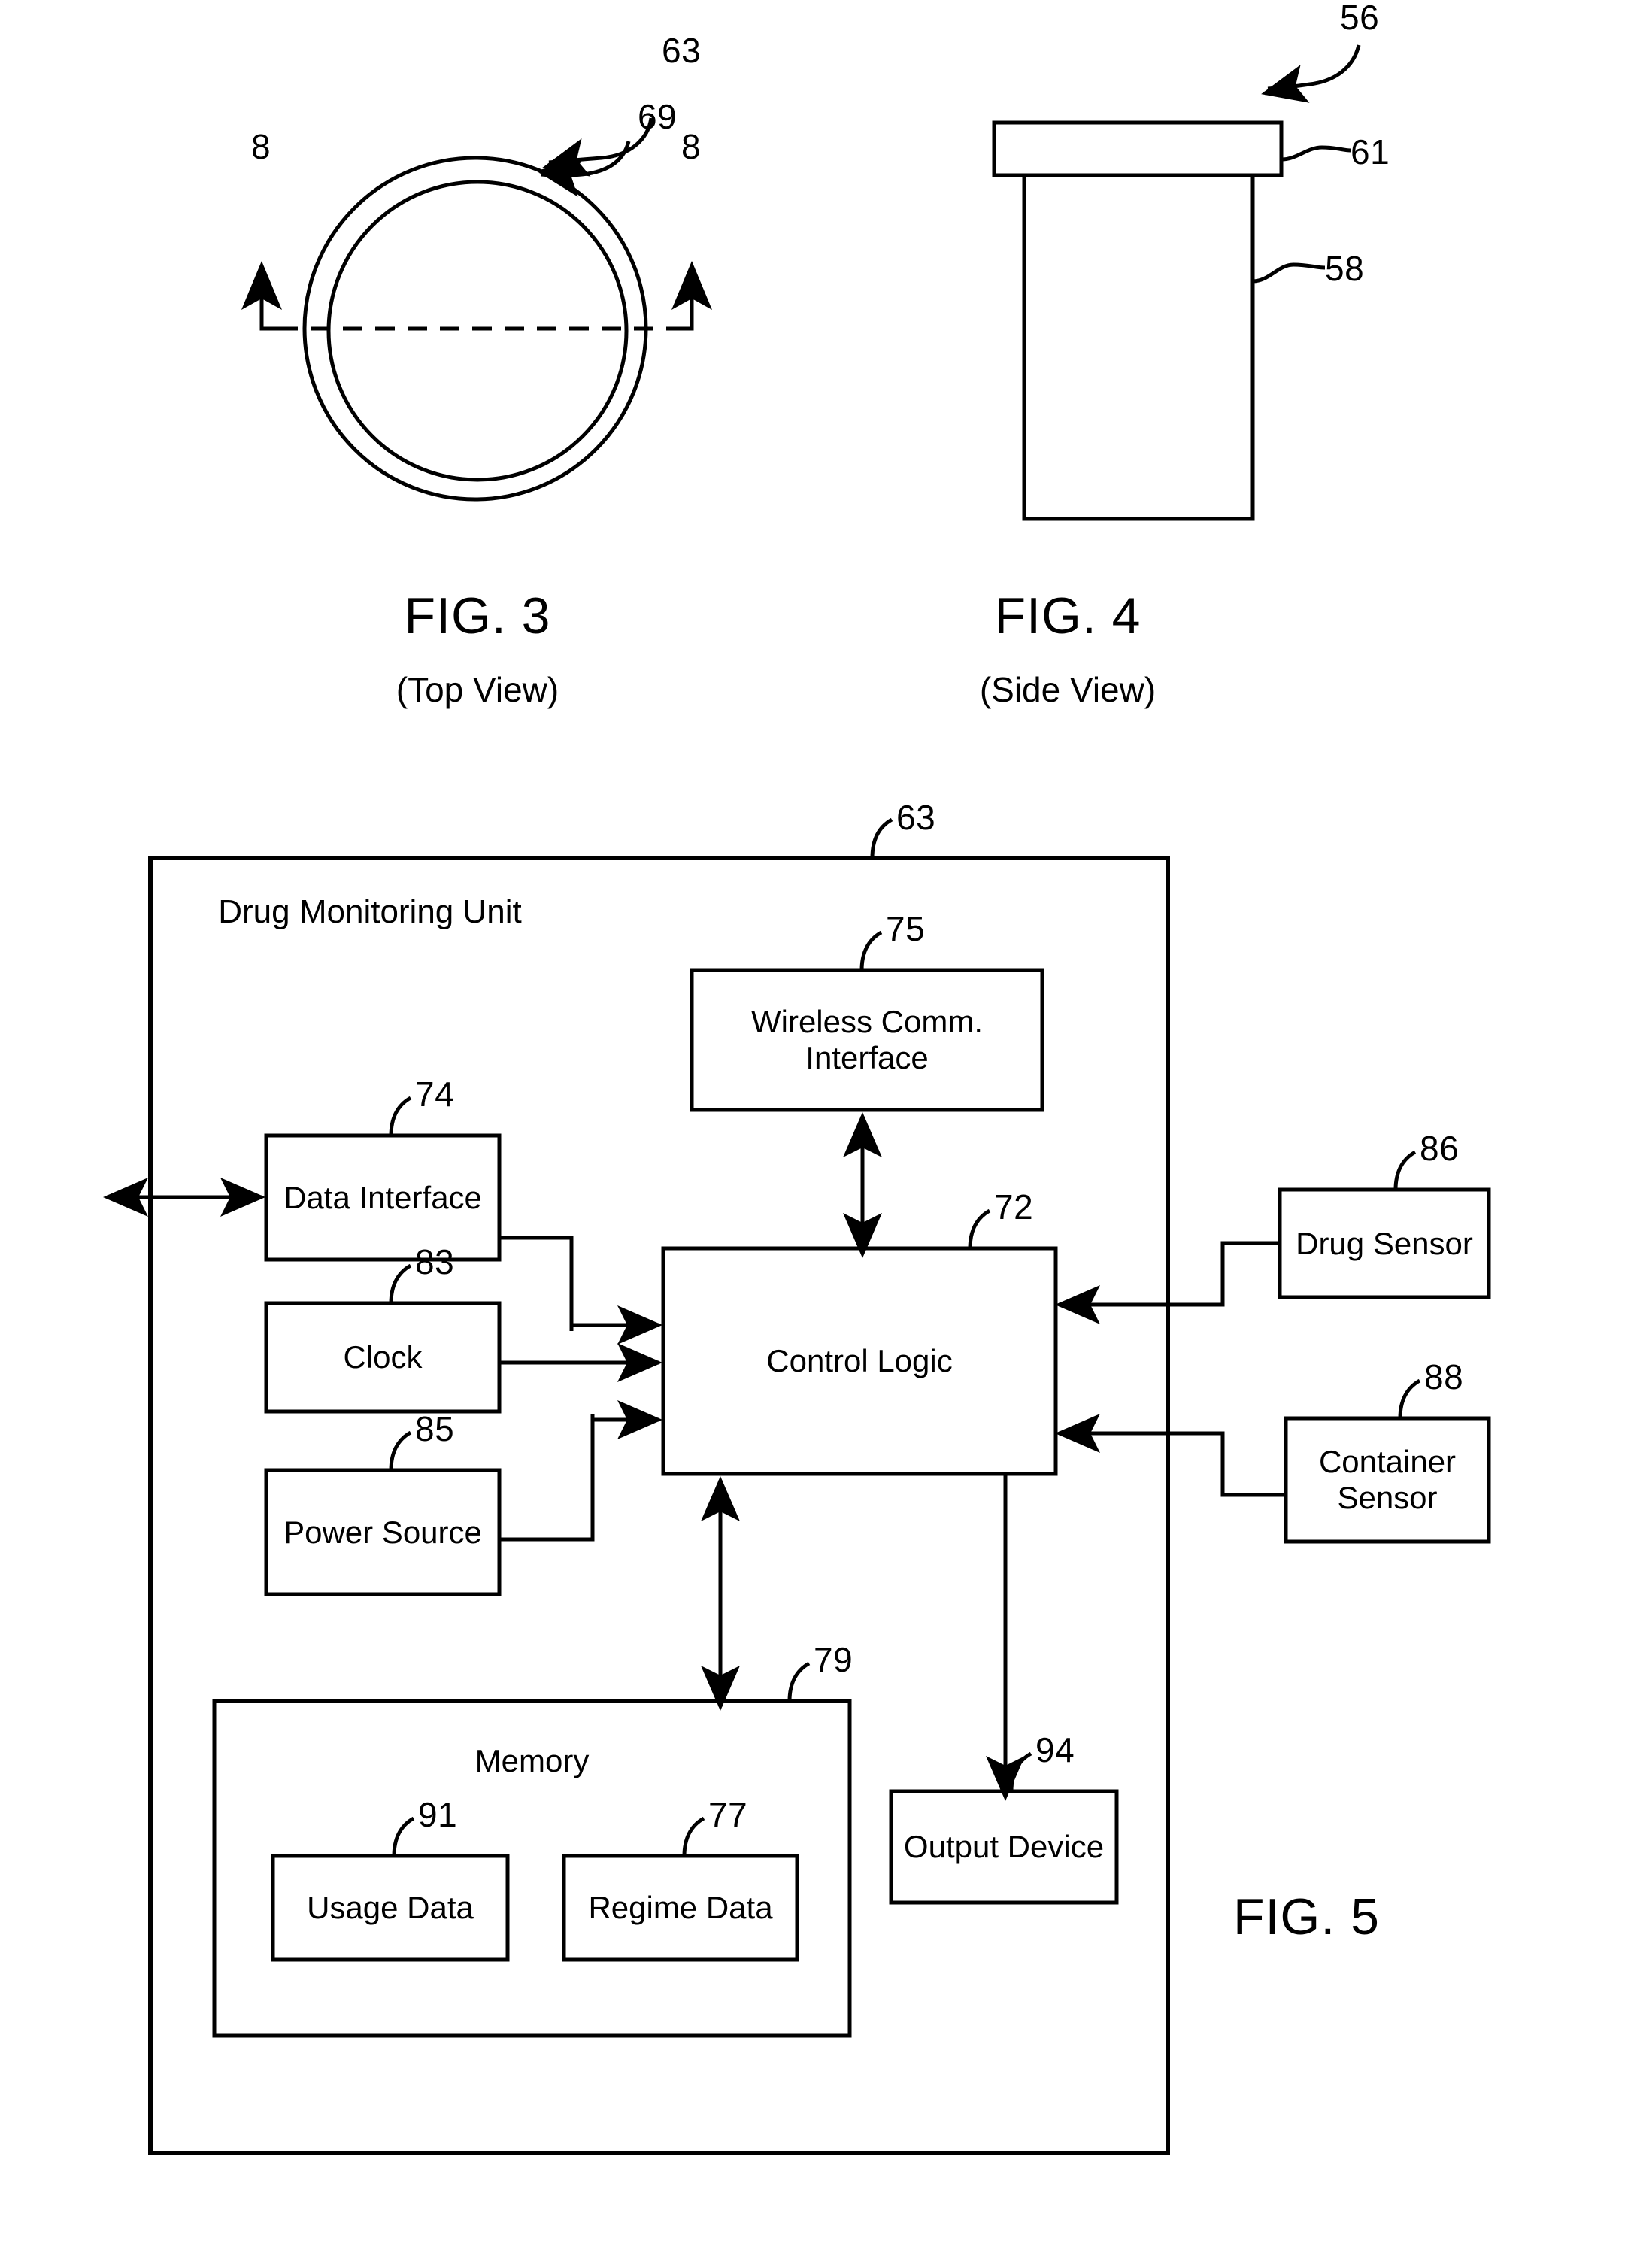  Describe the element at coordinates (435, 1261) in the screenshot. I see `ref-number-83: 83` at that location.